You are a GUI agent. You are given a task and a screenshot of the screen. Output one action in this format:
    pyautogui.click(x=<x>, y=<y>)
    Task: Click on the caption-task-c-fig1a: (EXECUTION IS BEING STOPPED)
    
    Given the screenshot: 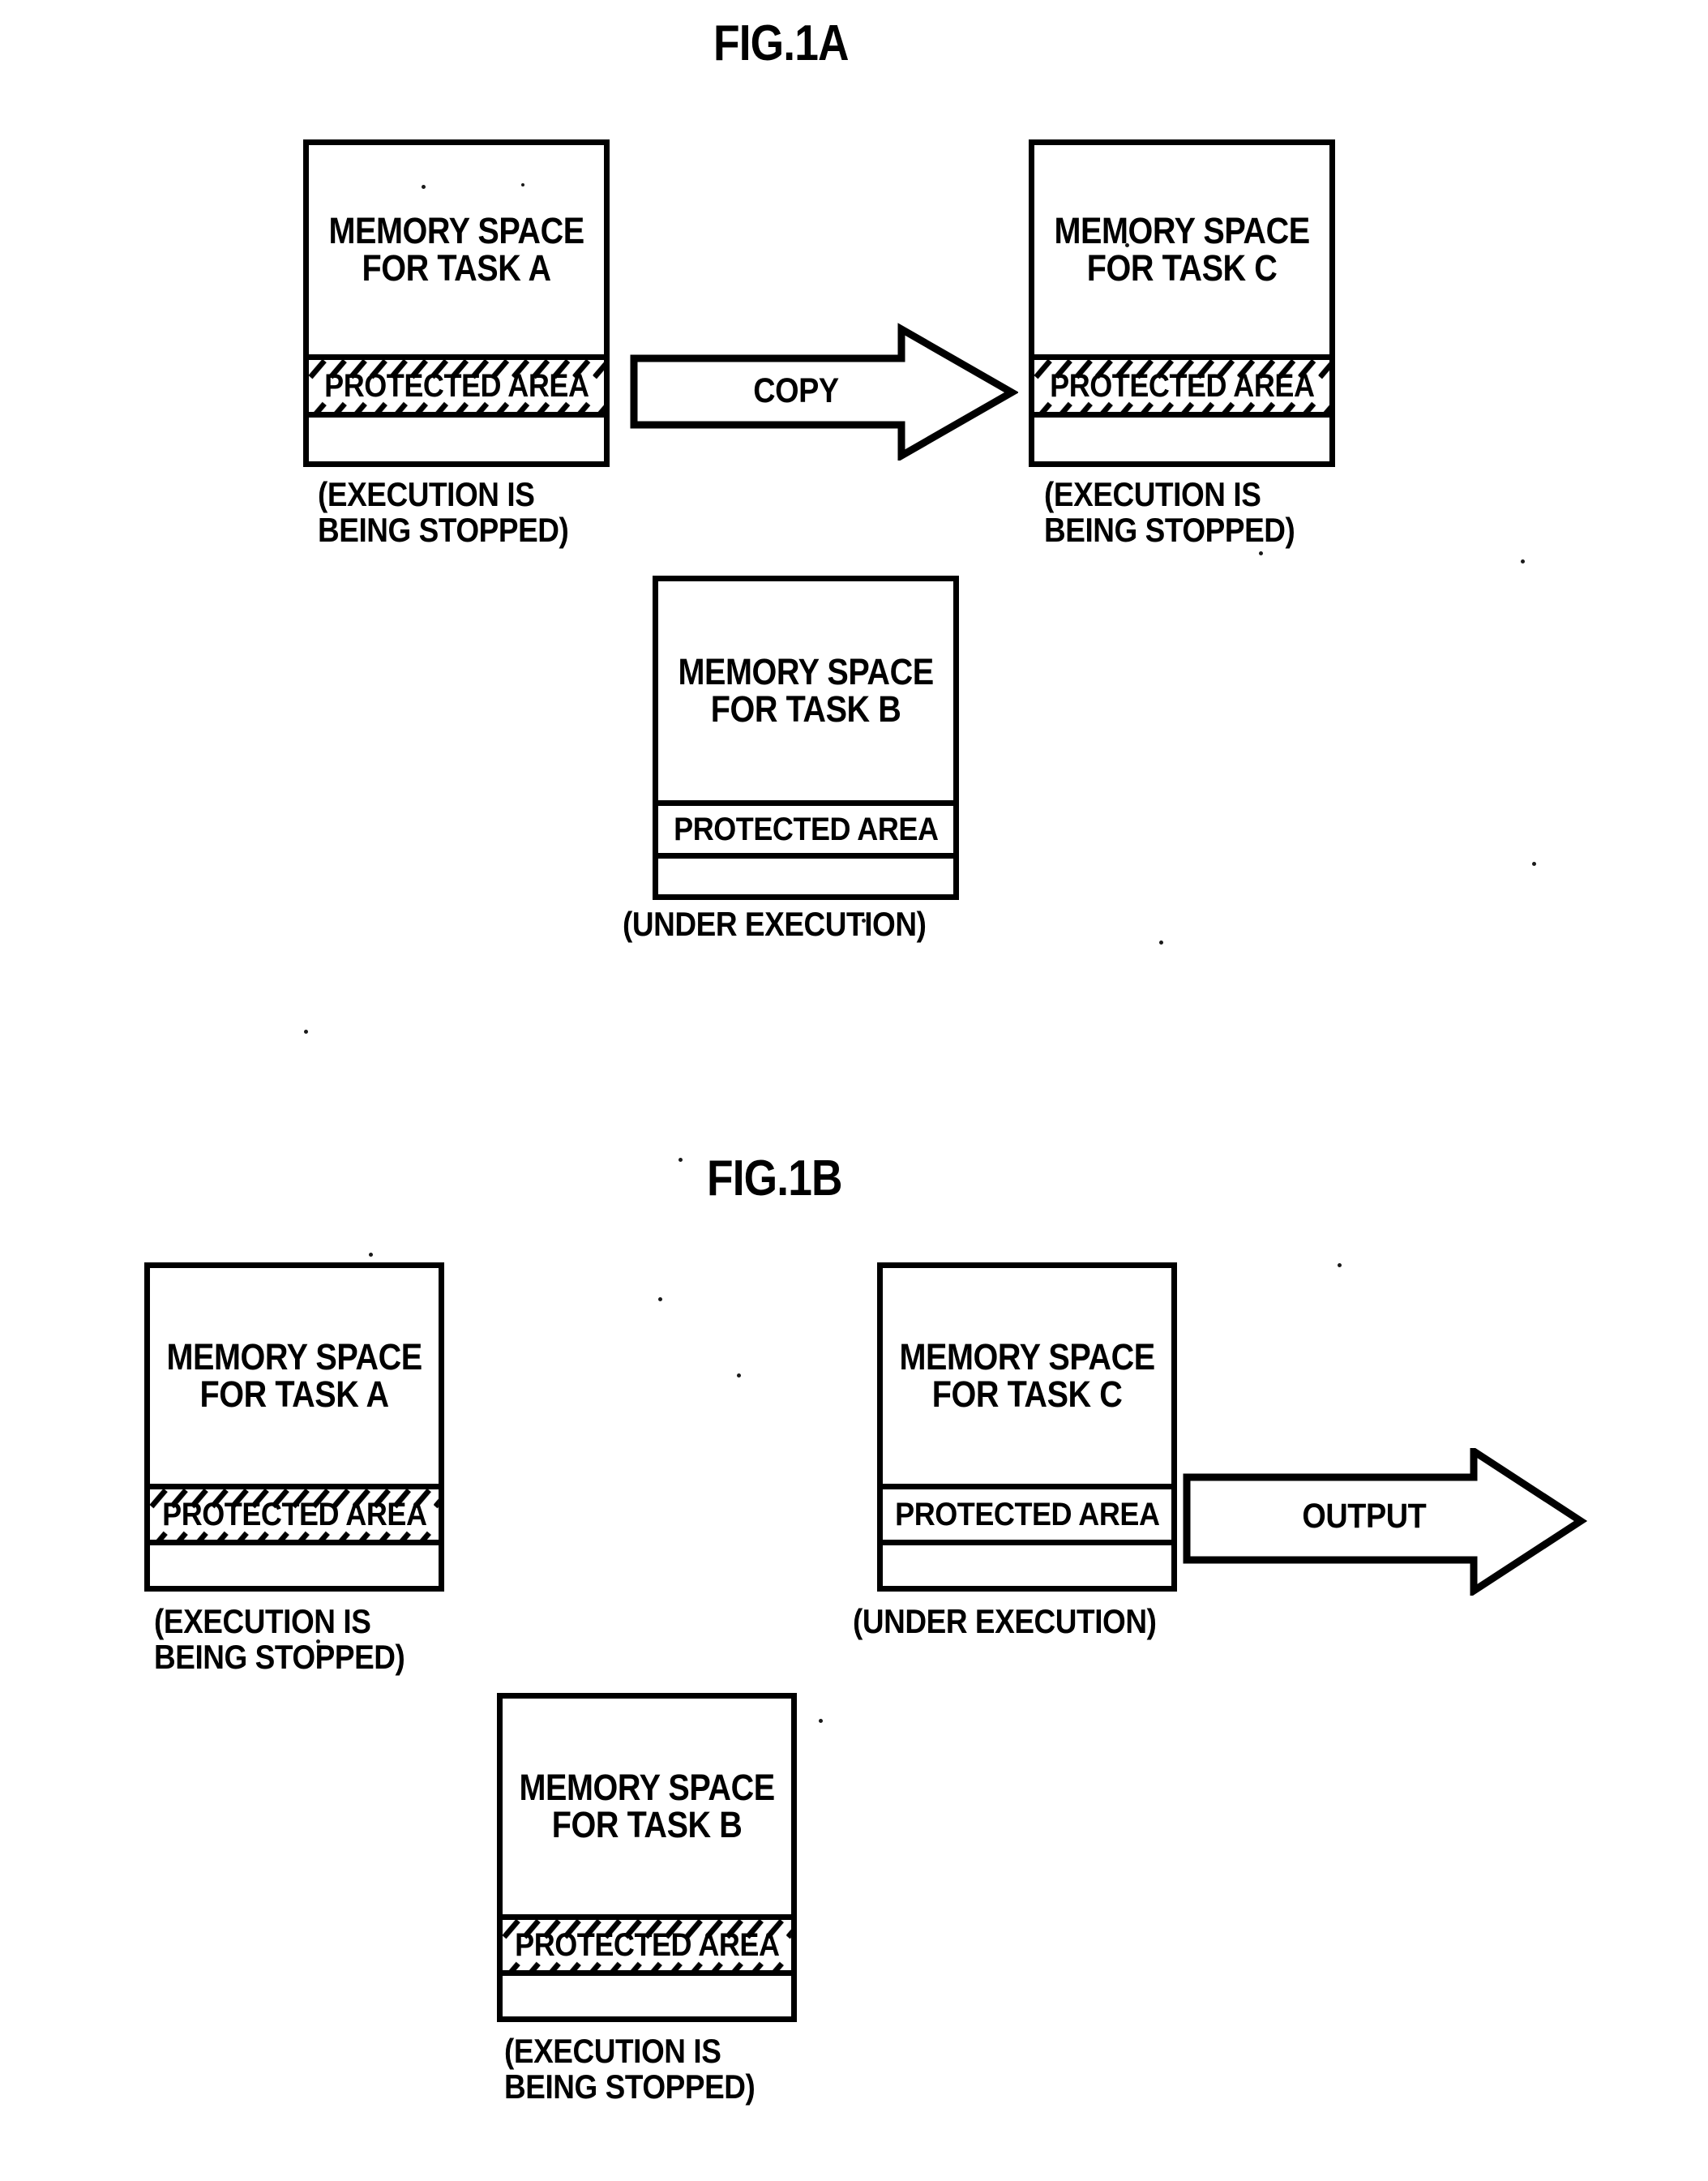 What is the action you would take?
    pyautogui.click(x=1169, y=512)
    